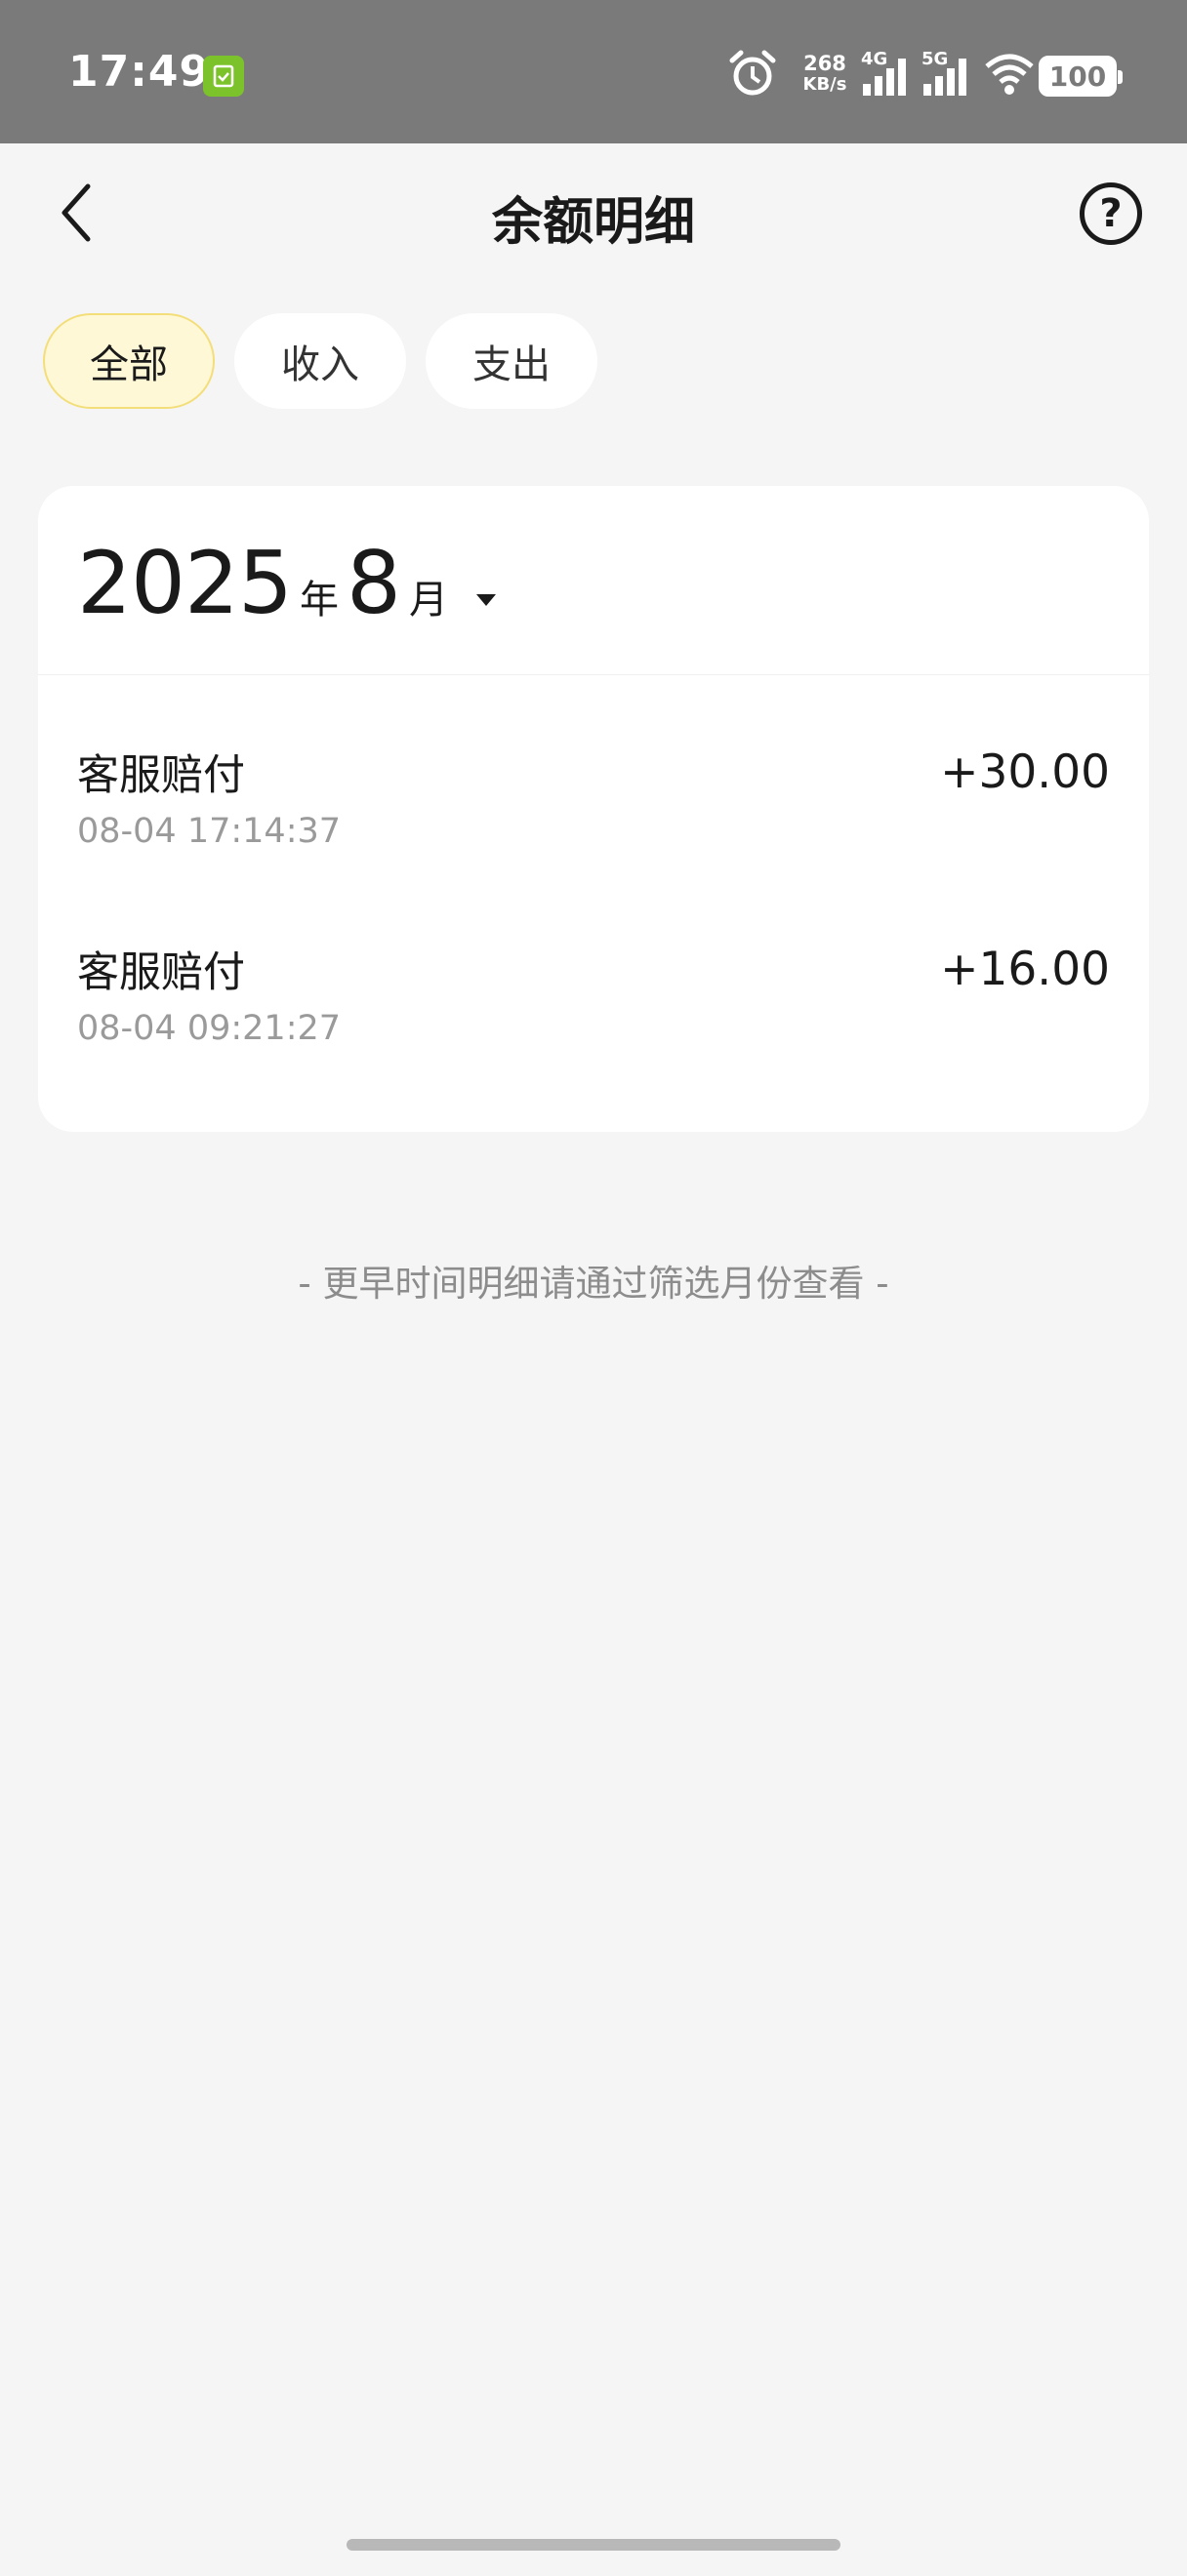 This screenshot has height=2576, width=1187. I want to click on tab-income-label: 收入, so click(320, 364).